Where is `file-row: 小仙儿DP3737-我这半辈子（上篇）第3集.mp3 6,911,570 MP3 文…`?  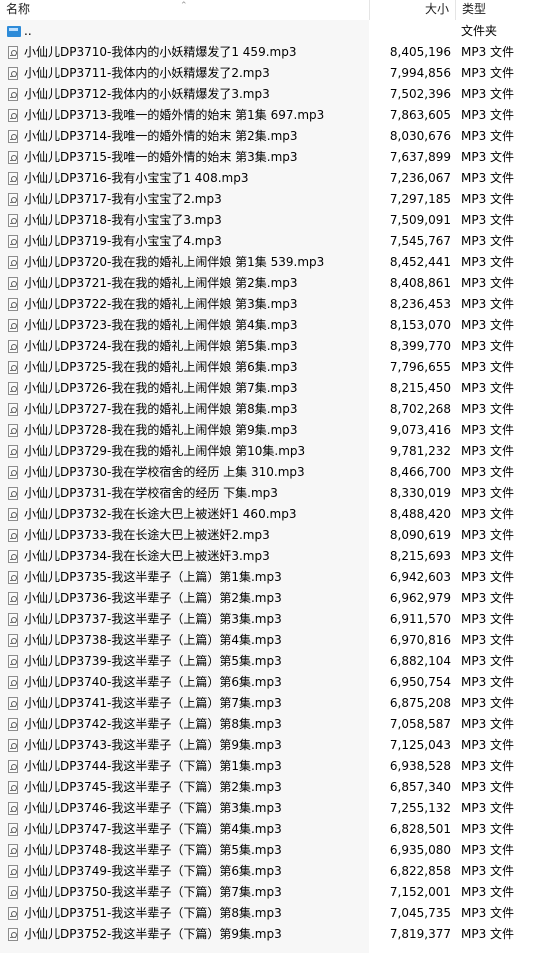
file-row: 小仙儿DP3737-我这半辈子（上篇）第3集.mp3 6,911,570 MP3 文… is located at coordinates (272, 619).